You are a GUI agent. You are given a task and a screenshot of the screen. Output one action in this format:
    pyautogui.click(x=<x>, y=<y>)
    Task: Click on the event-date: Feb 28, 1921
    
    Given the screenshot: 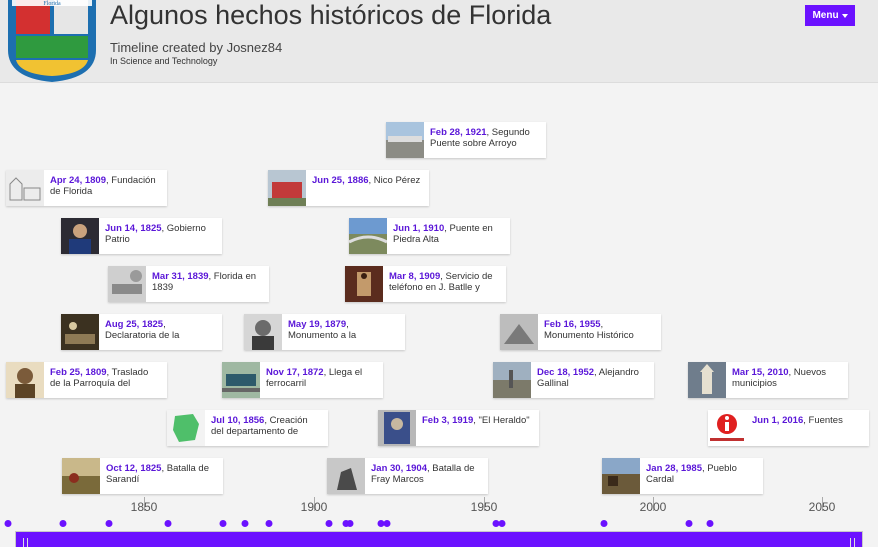 What is the action you would take?
    pyautogui.click(x=458, y=132)
    